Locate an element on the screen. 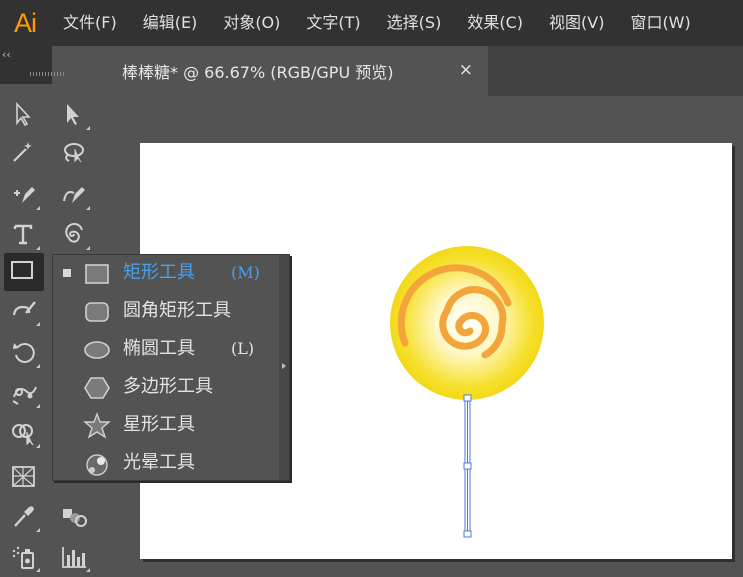  menu-effect: 效果(C) is located at coordinates (495, 23).